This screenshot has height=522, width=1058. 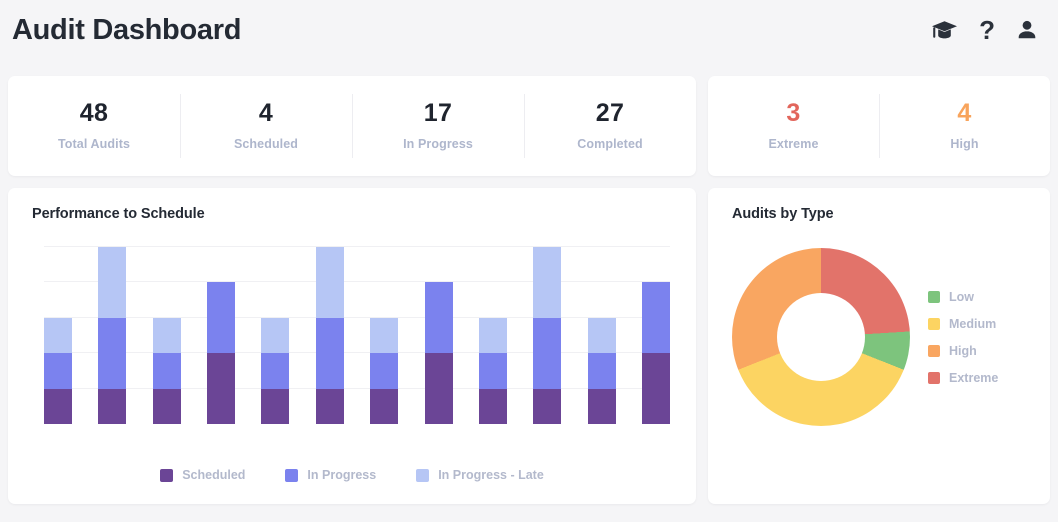 I want to click on graduation-cap-icon, so click(x=944, y=30).